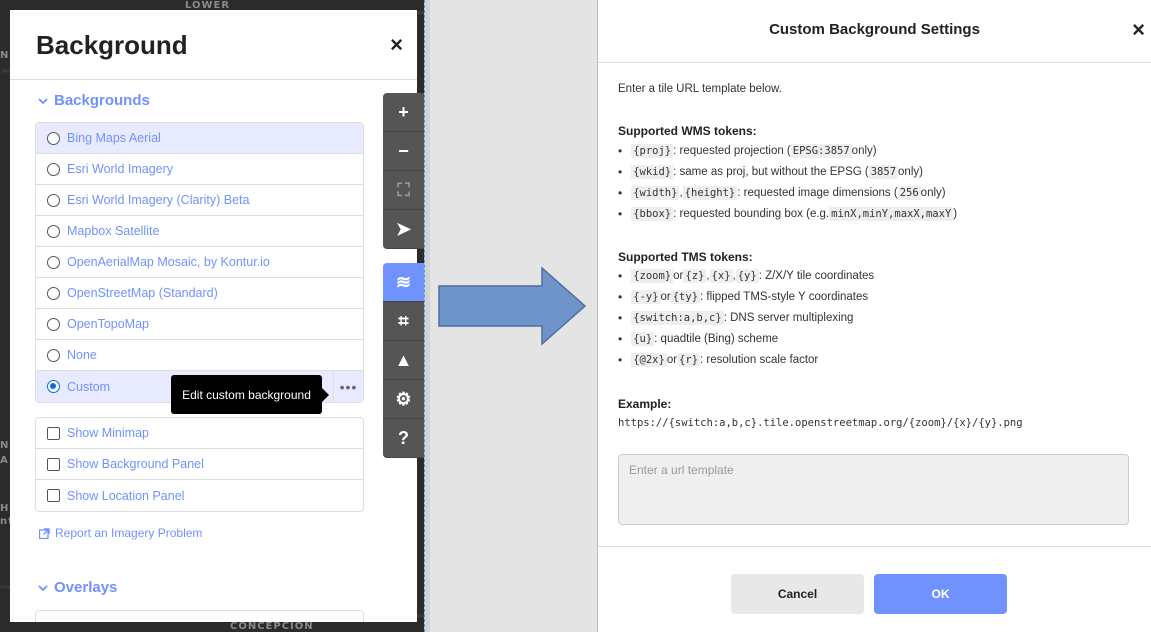  What do you see at coordinates (427, 316) in the screenshot?
I see `map-divider` at bounding box center [427, 316].